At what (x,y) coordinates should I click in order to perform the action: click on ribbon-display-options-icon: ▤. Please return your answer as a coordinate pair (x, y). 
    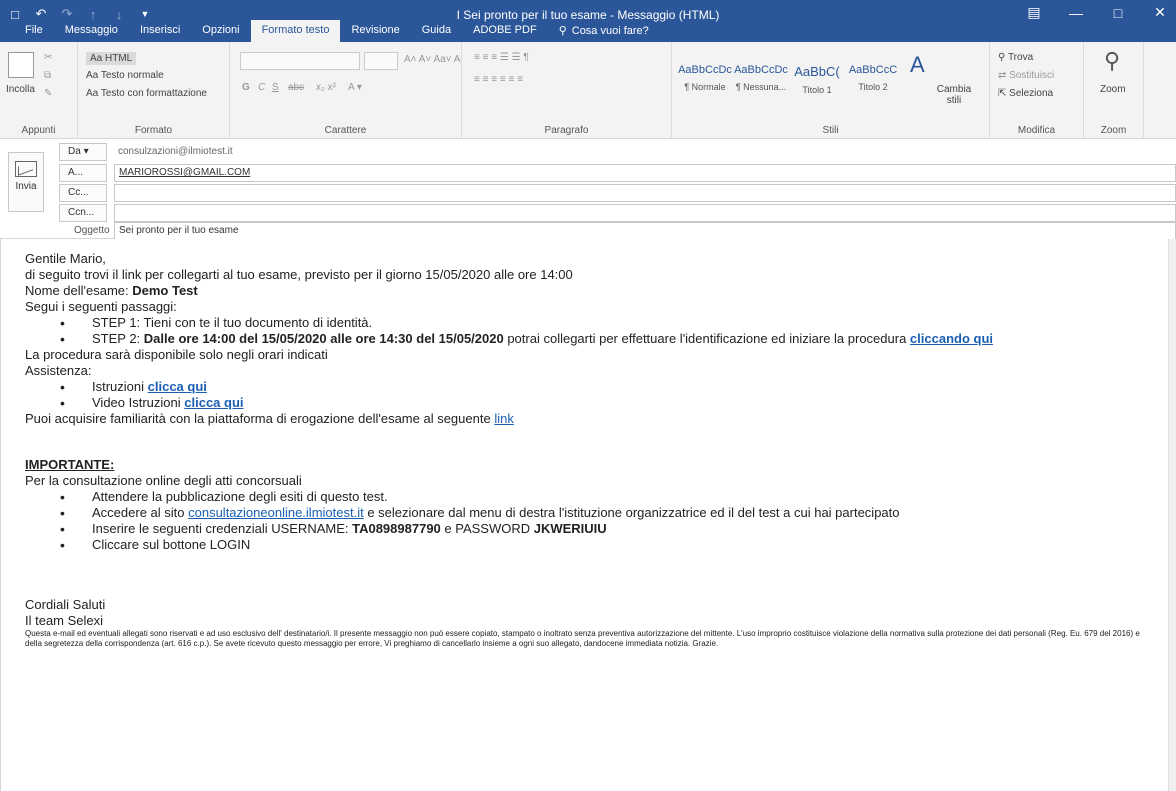
    Looking at the image, I should click on (1034, 12).